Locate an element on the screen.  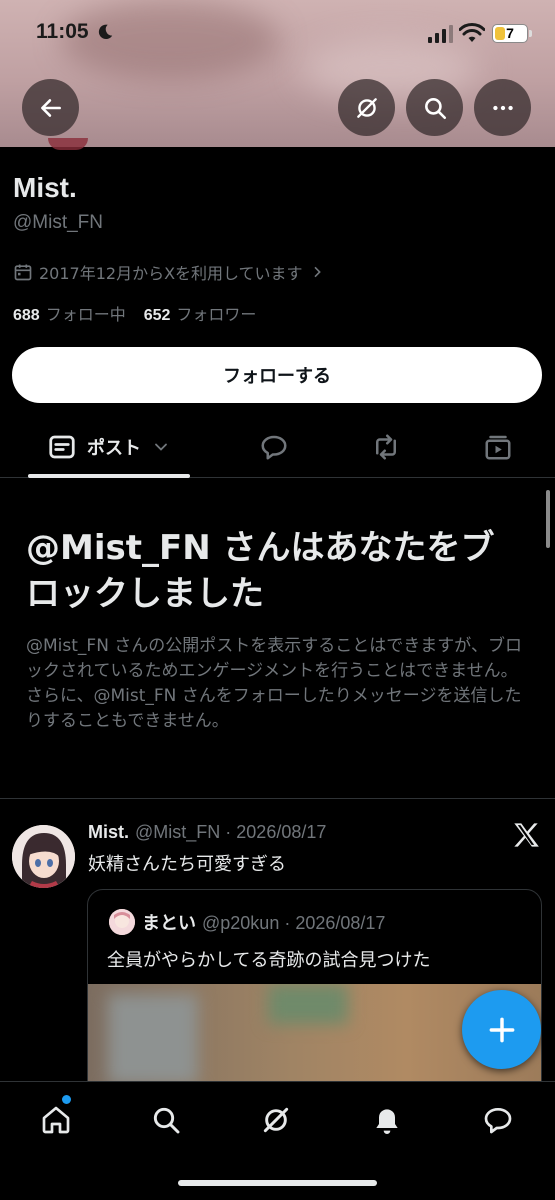
more-icon is located at coordinates (502, 107).